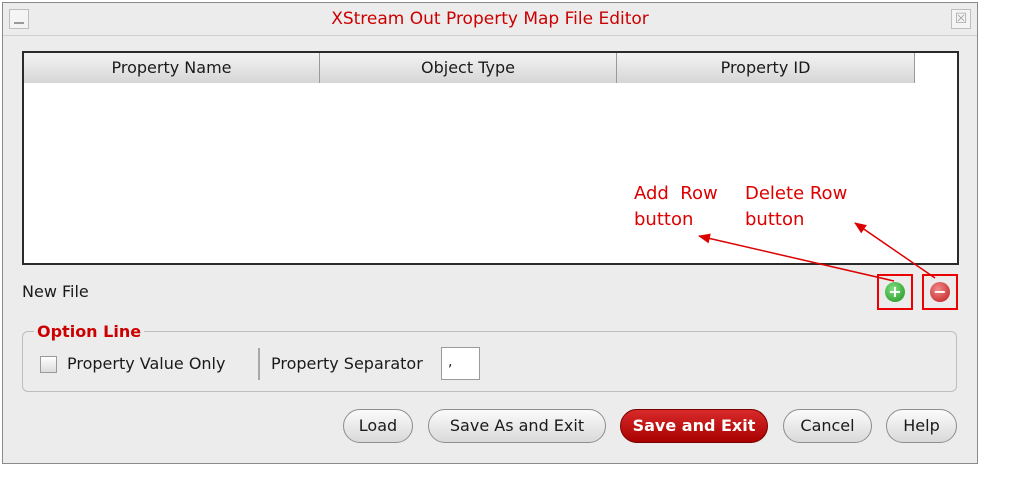 The width and height of the screenshot is (1020, 496). Describe the element at coordinates (895, 250) in the screenshot. I see `delete-row-arrow` at that location.